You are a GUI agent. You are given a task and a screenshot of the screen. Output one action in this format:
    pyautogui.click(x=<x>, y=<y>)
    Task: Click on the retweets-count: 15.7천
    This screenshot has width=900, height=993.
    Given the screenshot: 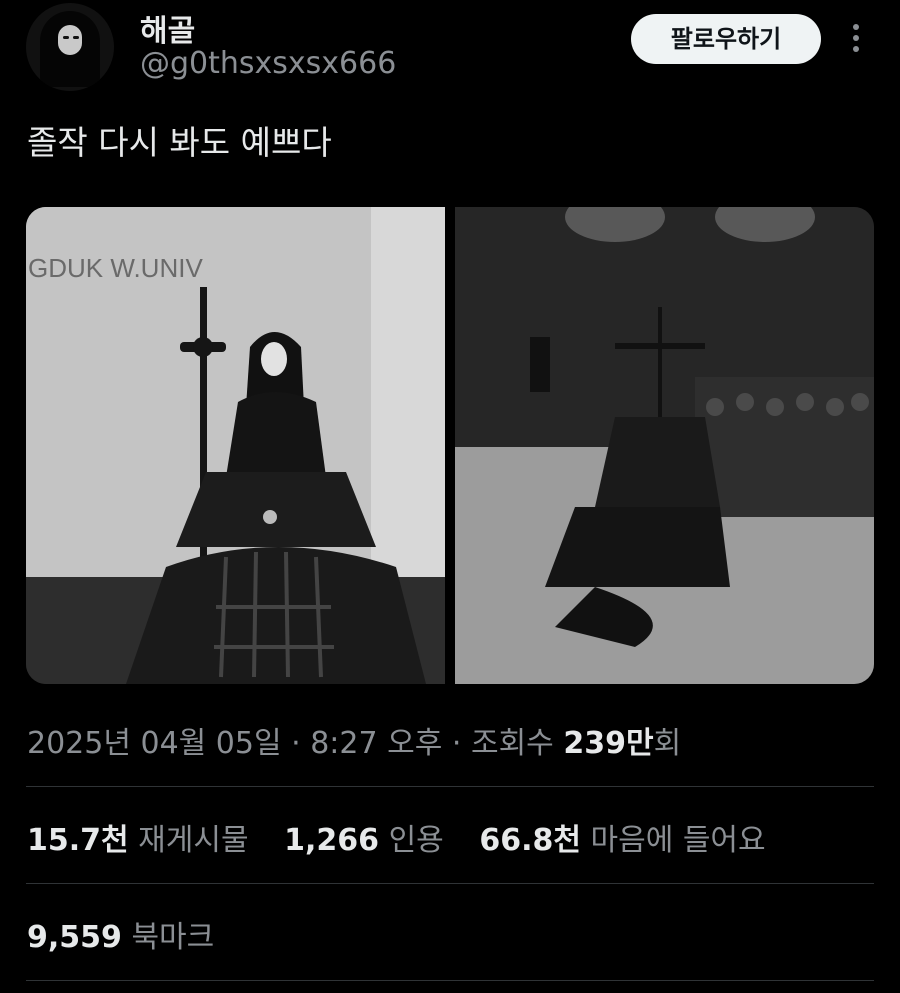 What is the action you would take?
    pyautogui.click(x=78, y=840)
    